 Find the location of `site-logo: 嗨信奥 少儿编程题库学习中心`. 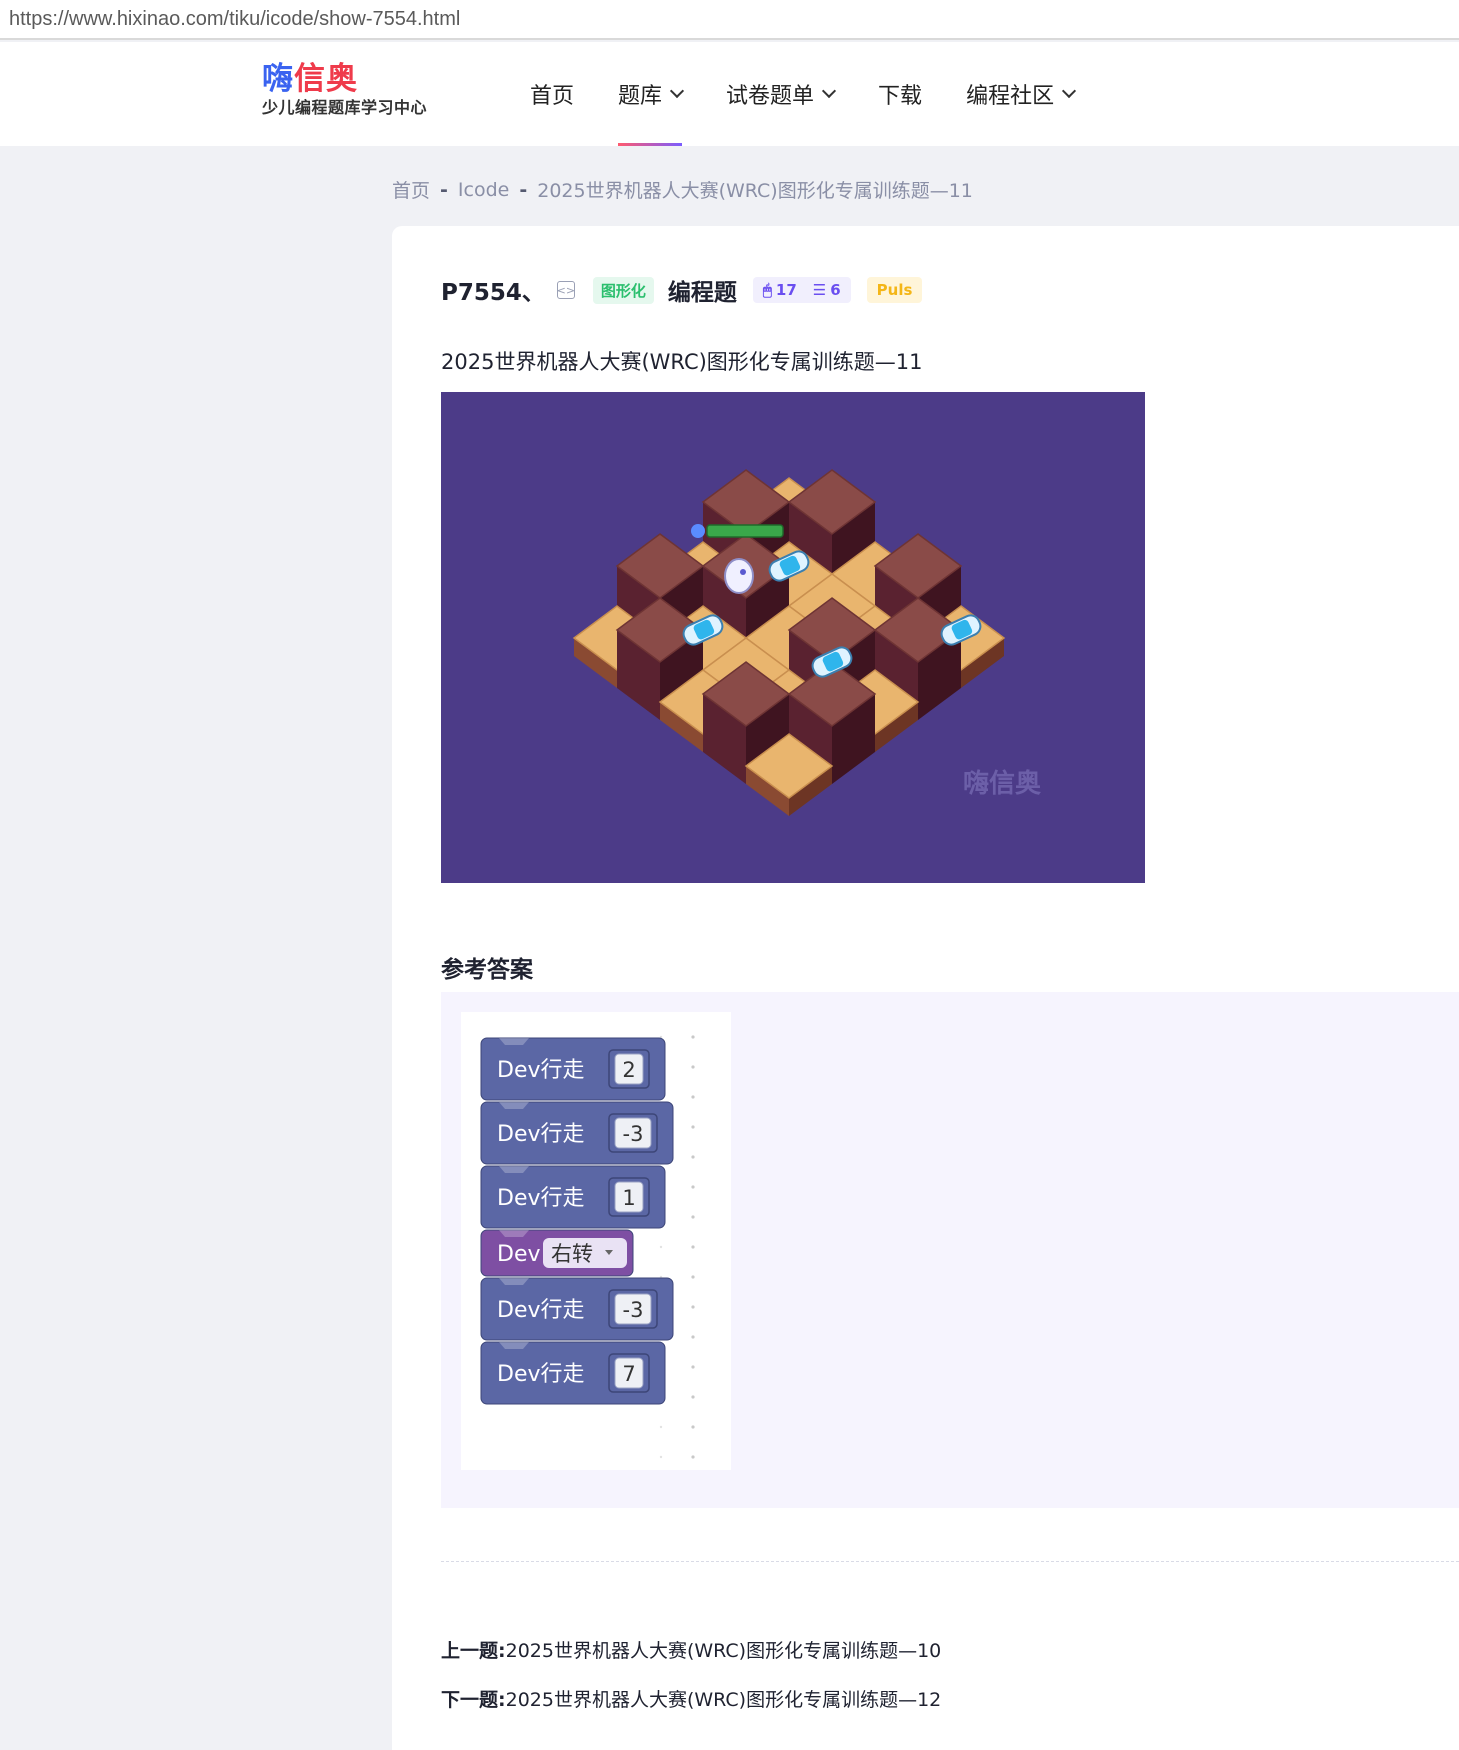

site-logo: 嗨信奥 少儿编程题库学习中心 is located at coordinates (352, 92).